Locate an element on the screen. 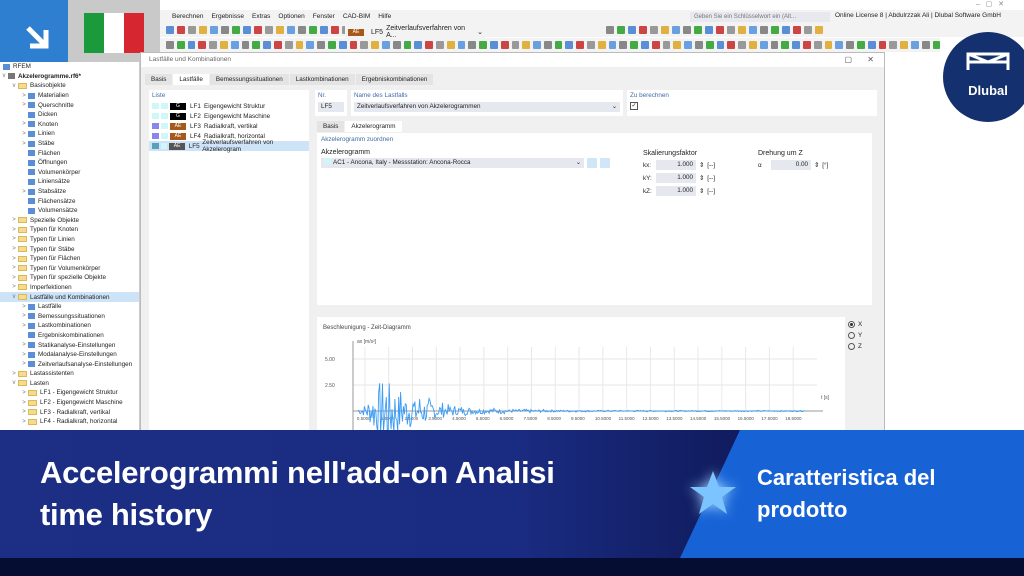 The width and height of the screenshot is (1024, 576). tree-item: > Typen für Stäbe is located at coordinates (69, 249).